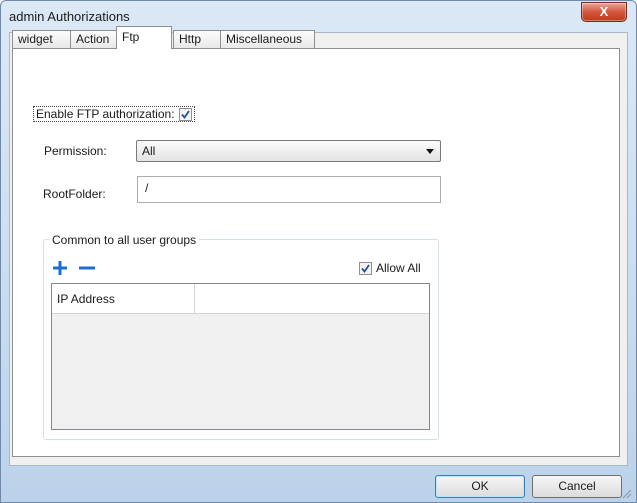  What do you see at coordinates (197, 39) in the screenshot?
I see `tab-http: Http` at bounding box center [197, 39].